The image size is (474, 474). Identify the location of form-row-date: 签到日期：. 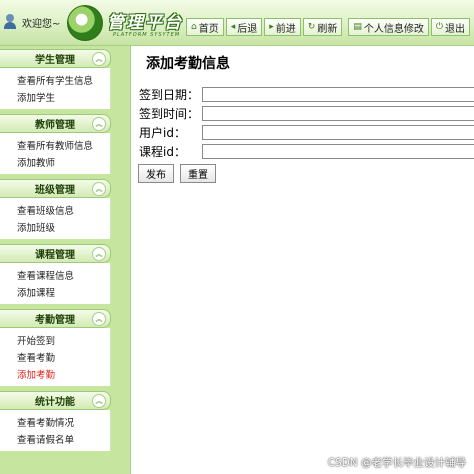
(306, 94).